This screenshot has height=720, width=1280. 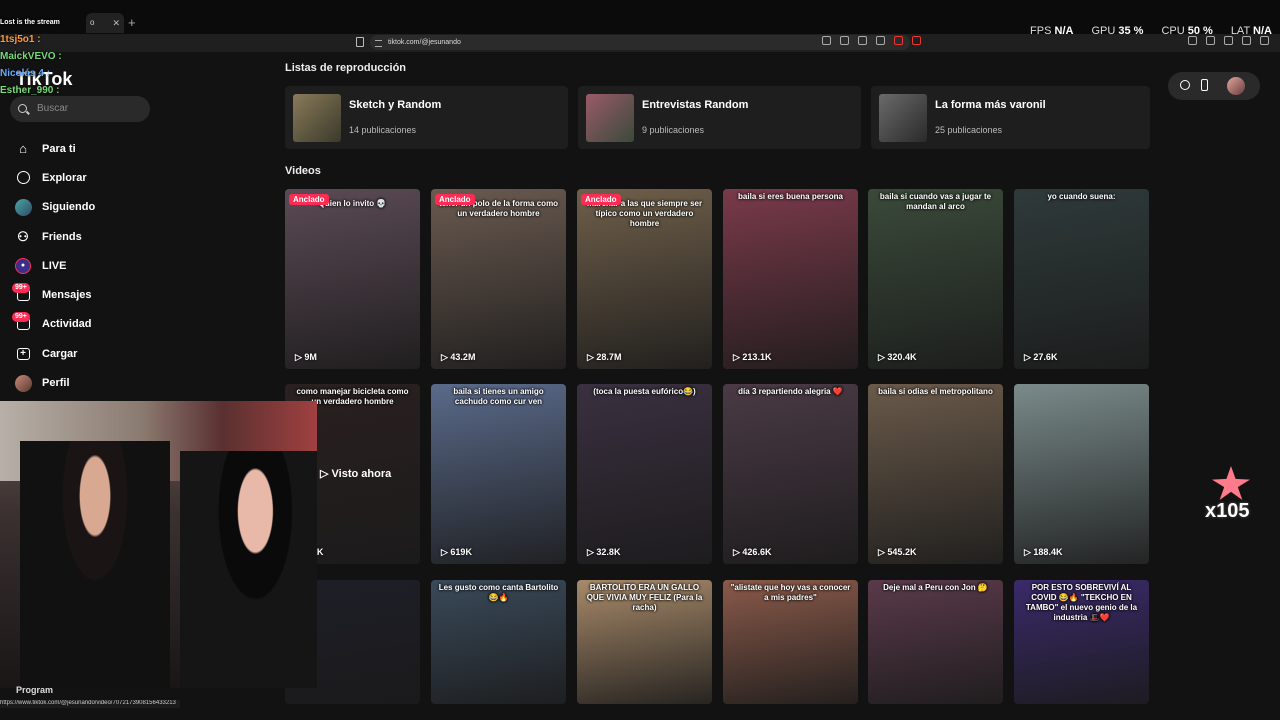 I want to click on wallet-icon, so click(x=1228, y=40).